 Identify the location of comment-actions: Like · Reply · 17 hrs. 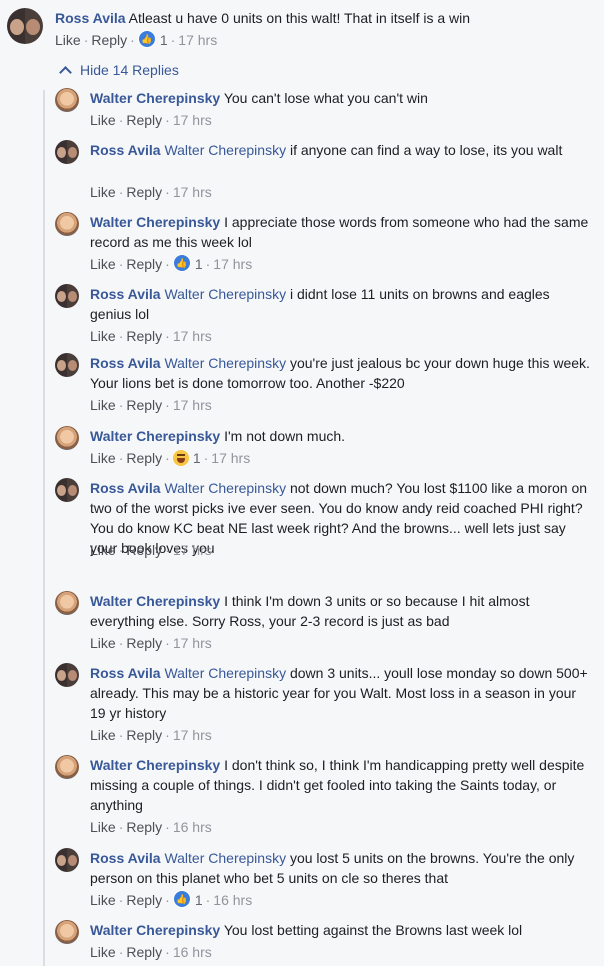
(151, 336).